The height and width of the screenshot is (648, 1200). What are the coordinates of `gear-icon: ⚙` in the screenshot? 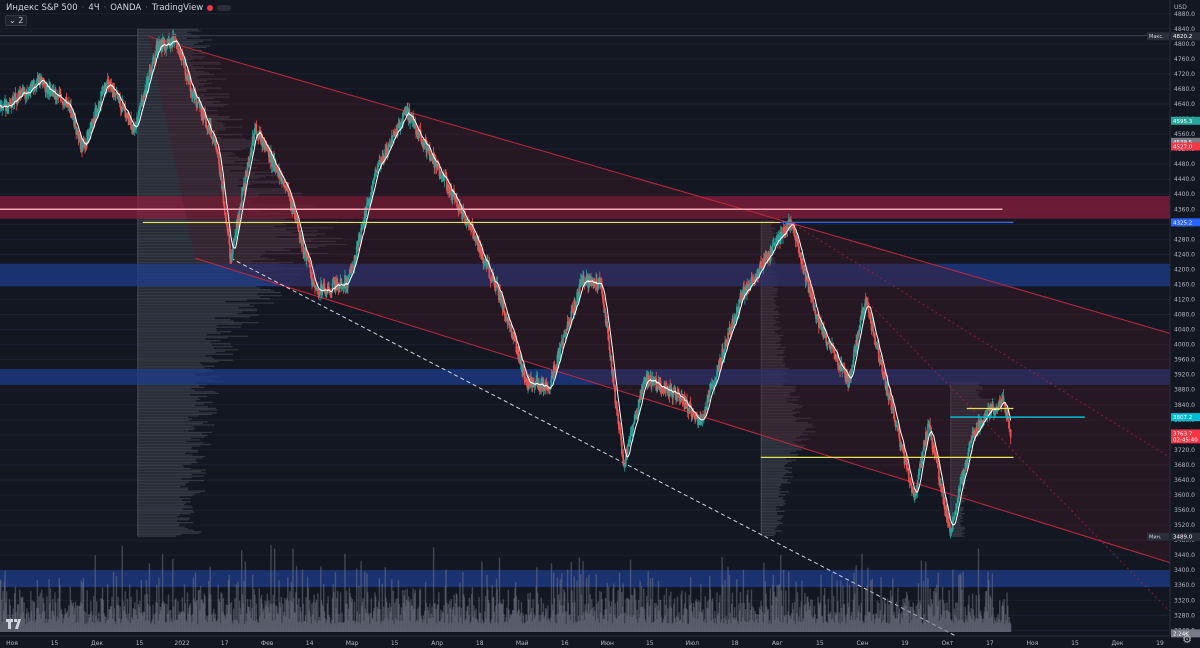 It's located at (1187, 639).